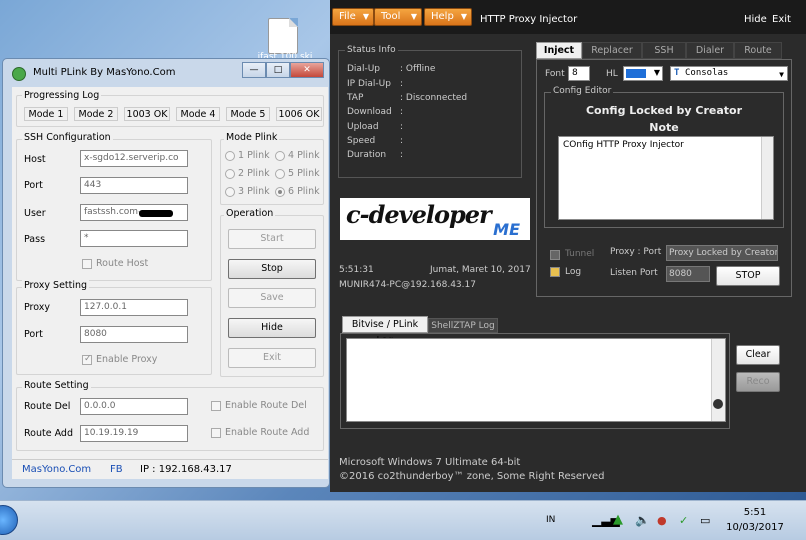  I want to click on start-button: Start, so click(272, 239).